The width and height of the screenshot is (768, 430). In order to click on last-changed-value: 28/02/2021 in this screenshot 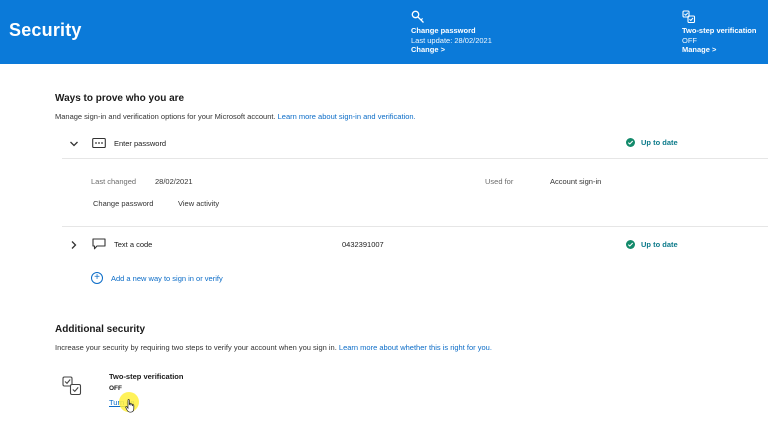, I will do `click(174, 181)`.